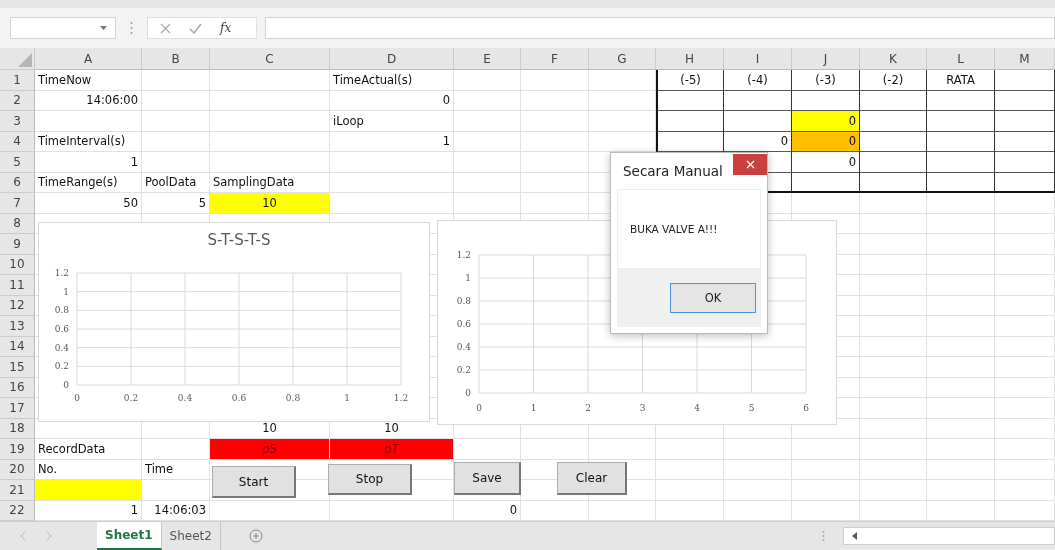  I want to click on row-header: 16, so click(17, 387).